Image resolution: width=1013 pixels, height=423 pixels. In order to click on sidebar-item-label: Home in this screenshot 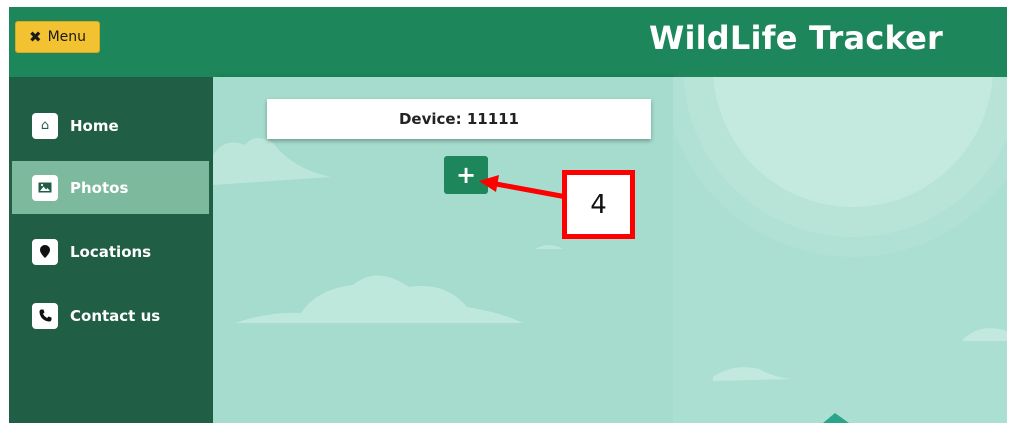, I will do `click(94, 125)`.